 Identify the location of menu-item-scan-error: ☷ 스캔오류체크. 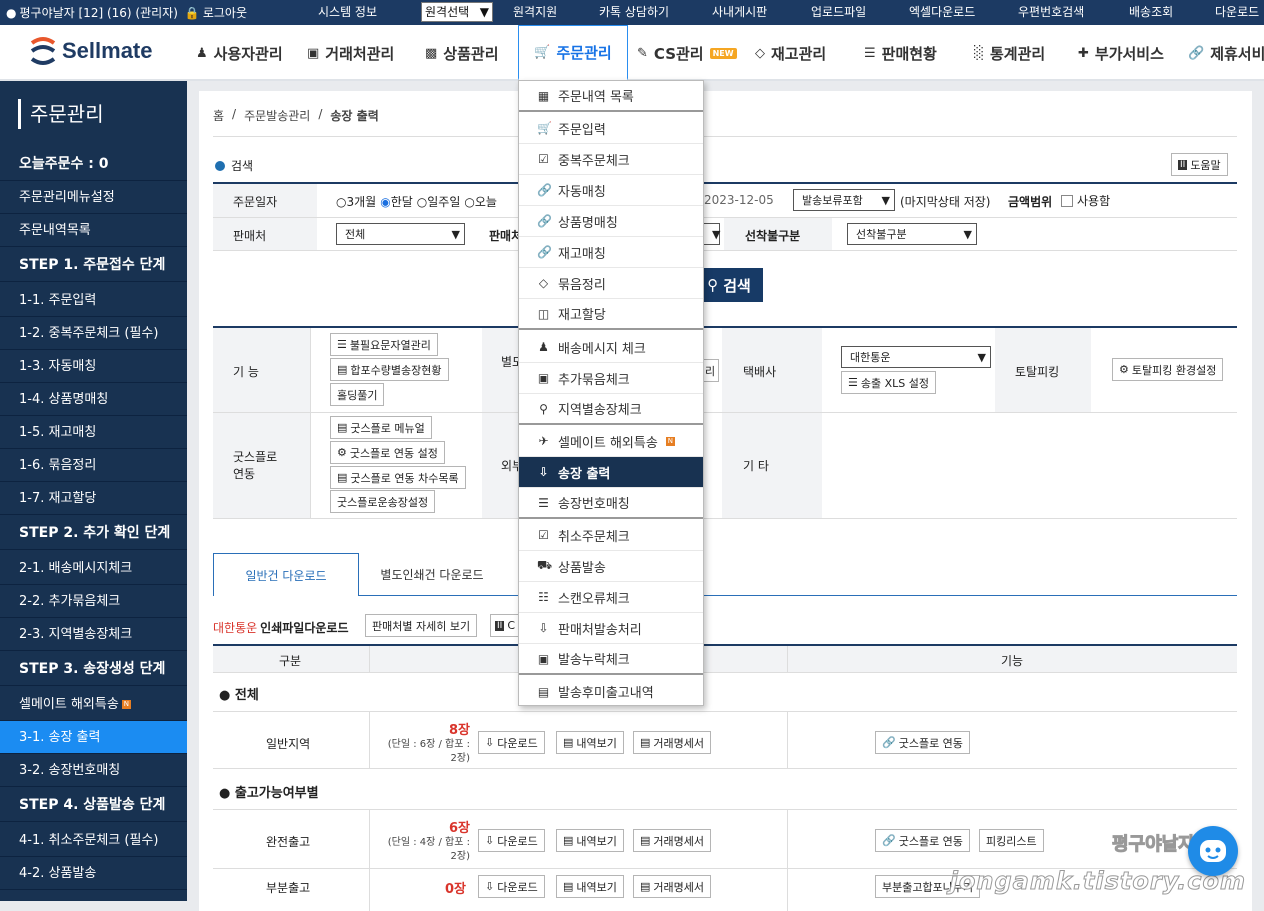
(611, 597).